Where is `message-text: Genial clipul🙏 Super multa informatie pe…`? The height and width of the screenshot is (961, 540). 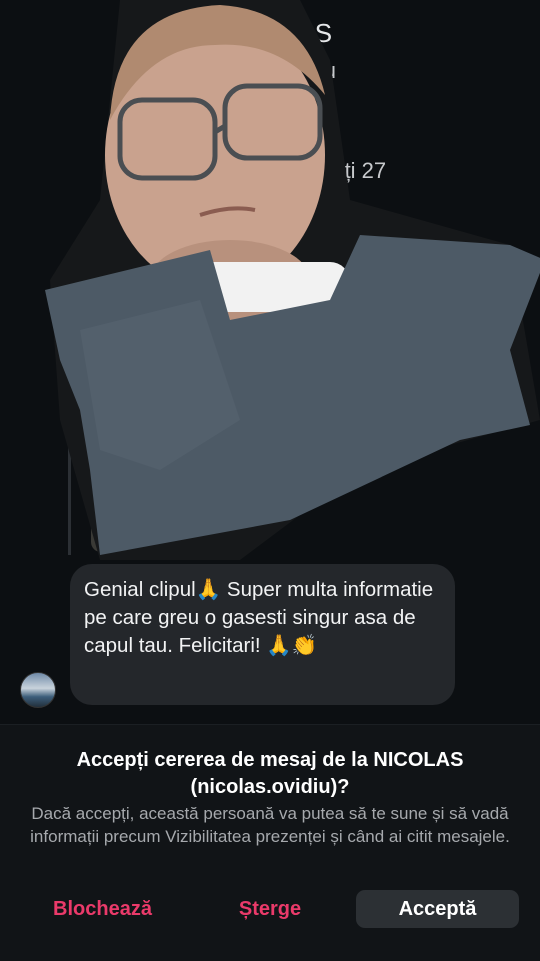 message-text: Genial clipul🙏 Super multa informatie pe… is located at coordinates (259, 617).